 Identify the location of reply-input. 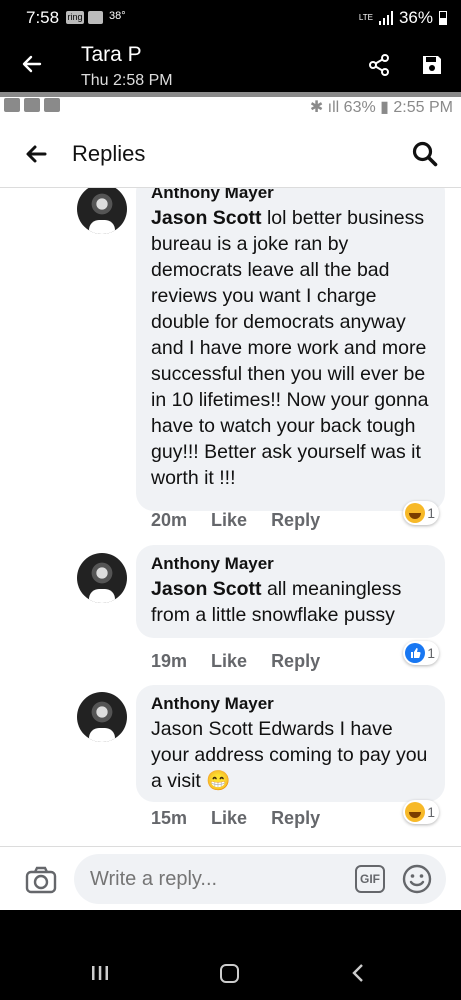
(260, 879).